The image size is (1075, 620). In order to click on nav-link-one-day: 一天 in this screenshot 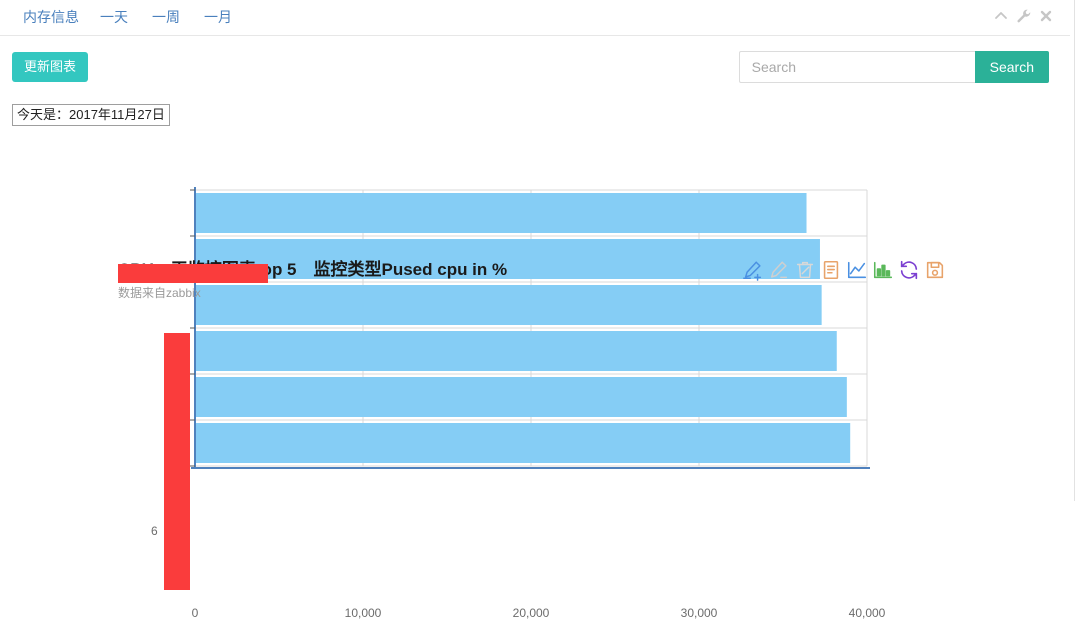, I will do `click(114, 17)`.